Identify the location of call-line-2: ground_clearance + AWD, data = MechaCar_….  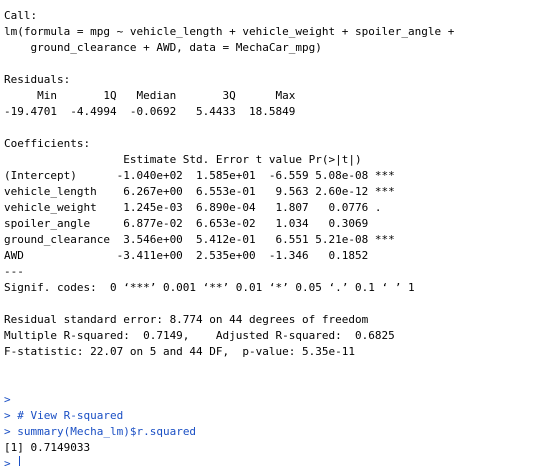
(163, 47).